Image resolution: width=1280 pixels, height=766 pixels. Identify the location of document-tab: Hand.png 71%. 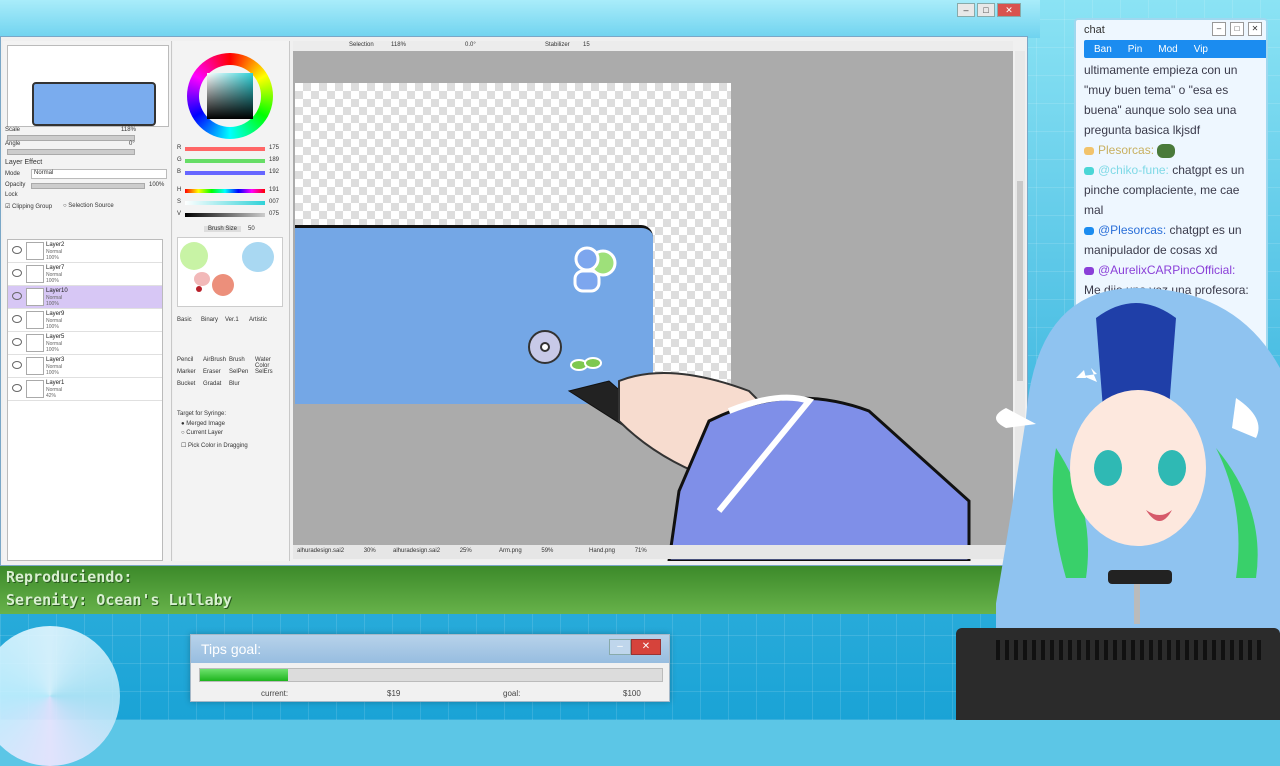
(618, 551).